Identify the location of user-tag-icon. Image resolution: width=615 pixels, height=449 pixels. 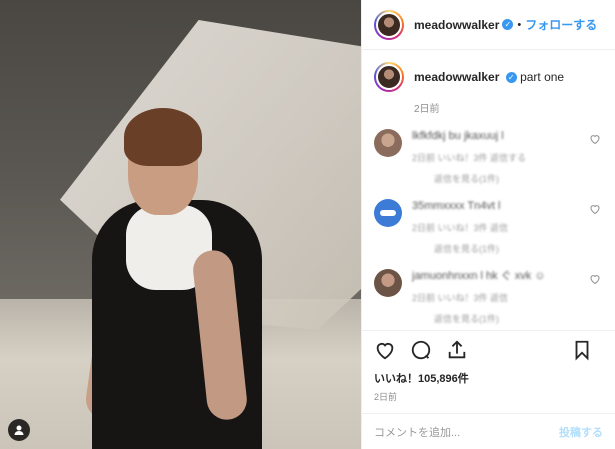
(19, 430).